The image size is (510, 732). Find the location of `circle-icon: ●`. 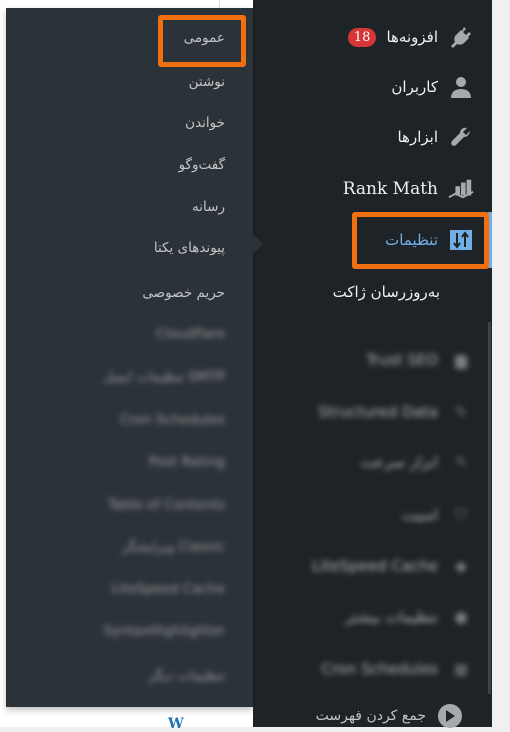

circle-icon: ● is located at coordinates (461, 617).